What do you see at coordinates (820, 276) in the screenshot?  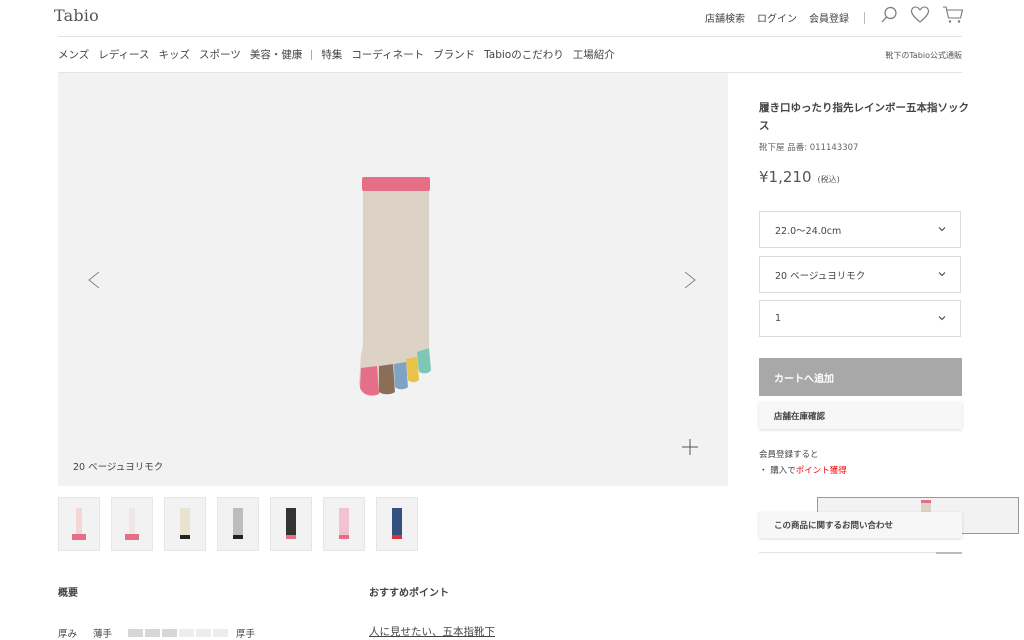 I see `color-value: 20 ベージュヨリモク` at bounding box center [820, 276].